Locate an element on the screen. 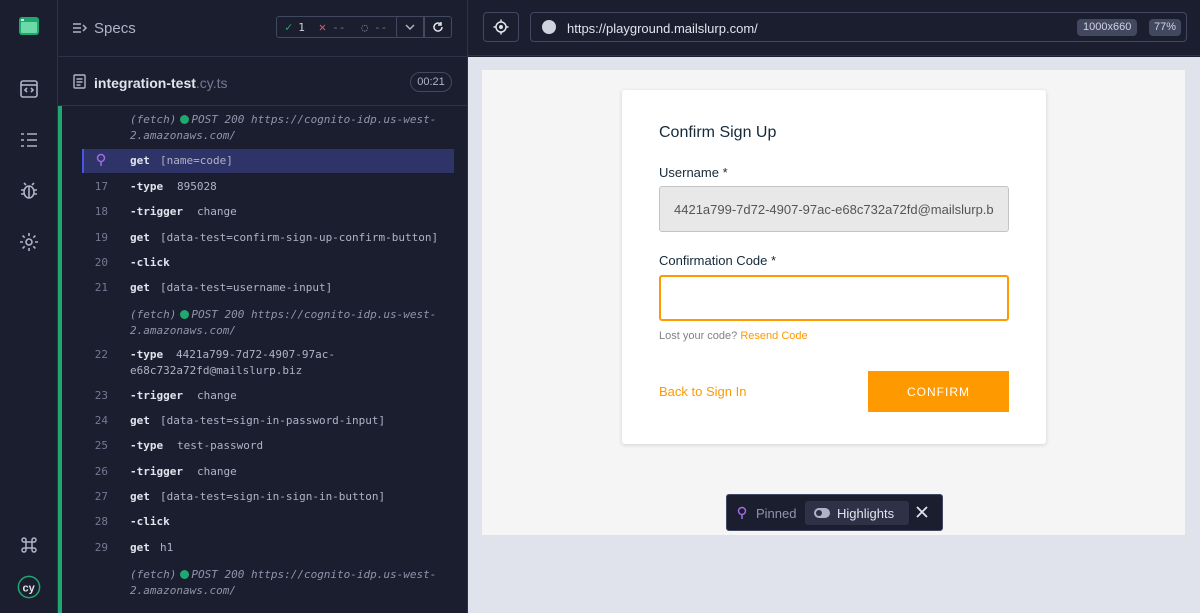  highlights-label: Highlights is located at coordinates (866, 513).